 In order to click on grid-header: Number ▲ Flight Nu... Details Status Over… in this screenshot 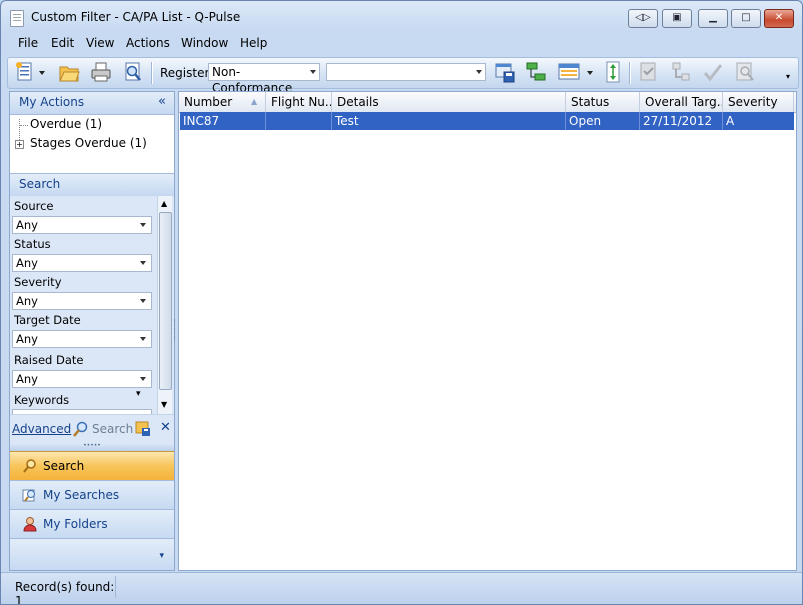, I will do `click(487, 102)`.